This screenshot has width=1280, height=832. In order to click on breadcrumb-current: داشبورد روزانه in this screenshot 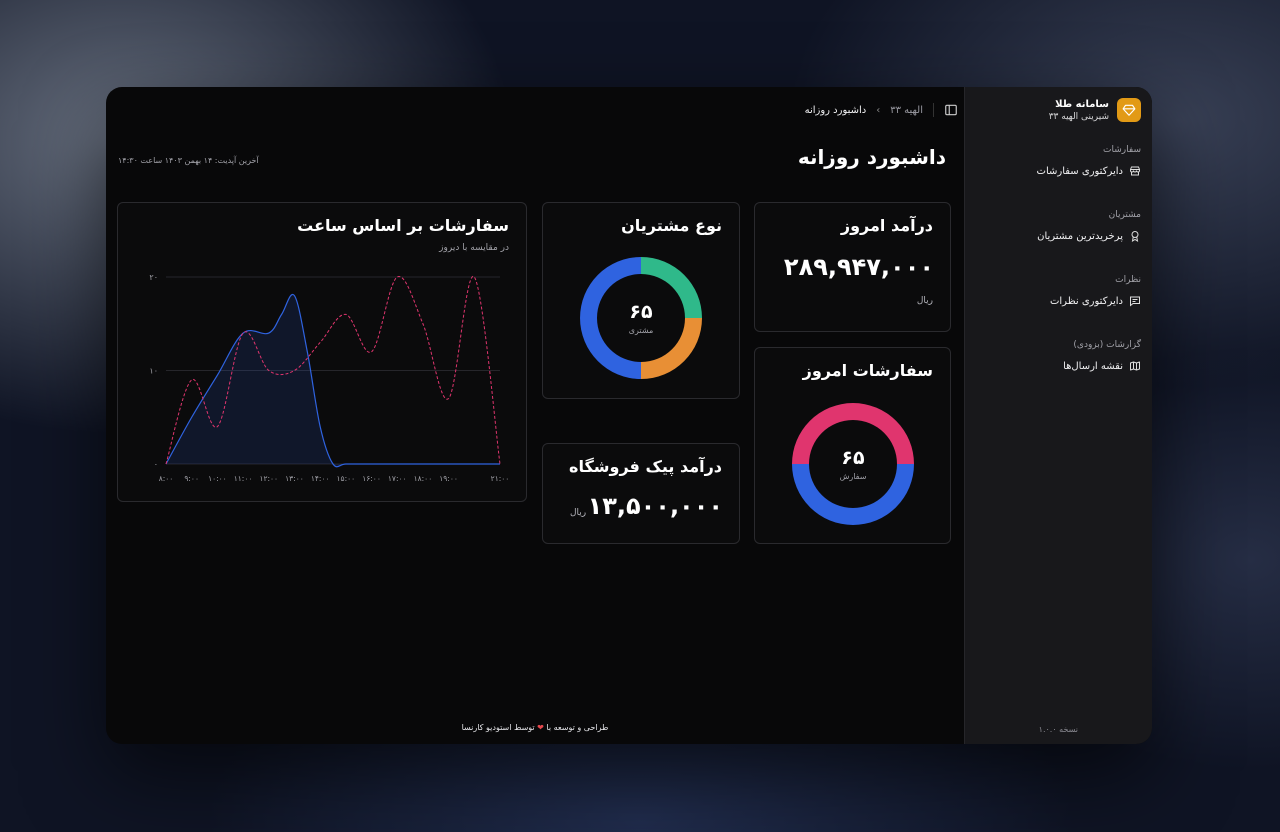, I will do `click(835, 110)`.